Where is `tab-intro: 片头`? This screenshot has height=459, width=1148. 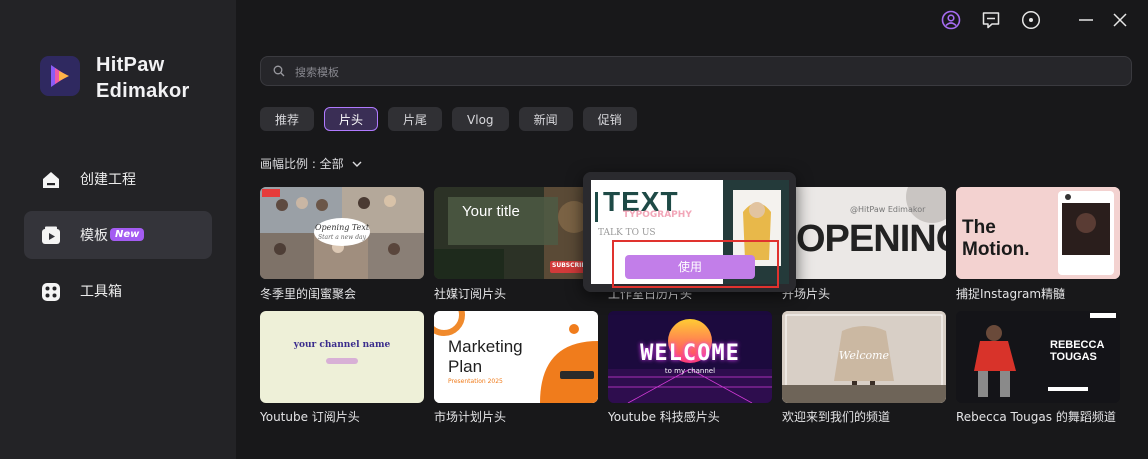 tab-intro: 片头 is located at coordinates (351, 119).